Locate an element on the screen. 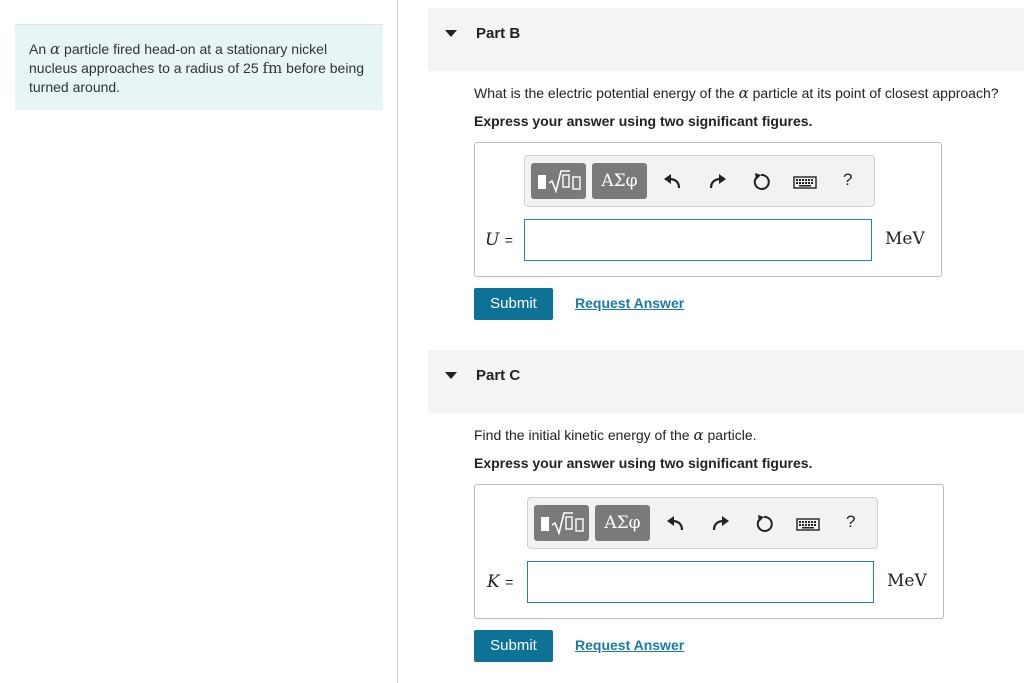 This screenshot has height=683, width=1024. part-c-header: Part C is located at coordinates (726, 381).